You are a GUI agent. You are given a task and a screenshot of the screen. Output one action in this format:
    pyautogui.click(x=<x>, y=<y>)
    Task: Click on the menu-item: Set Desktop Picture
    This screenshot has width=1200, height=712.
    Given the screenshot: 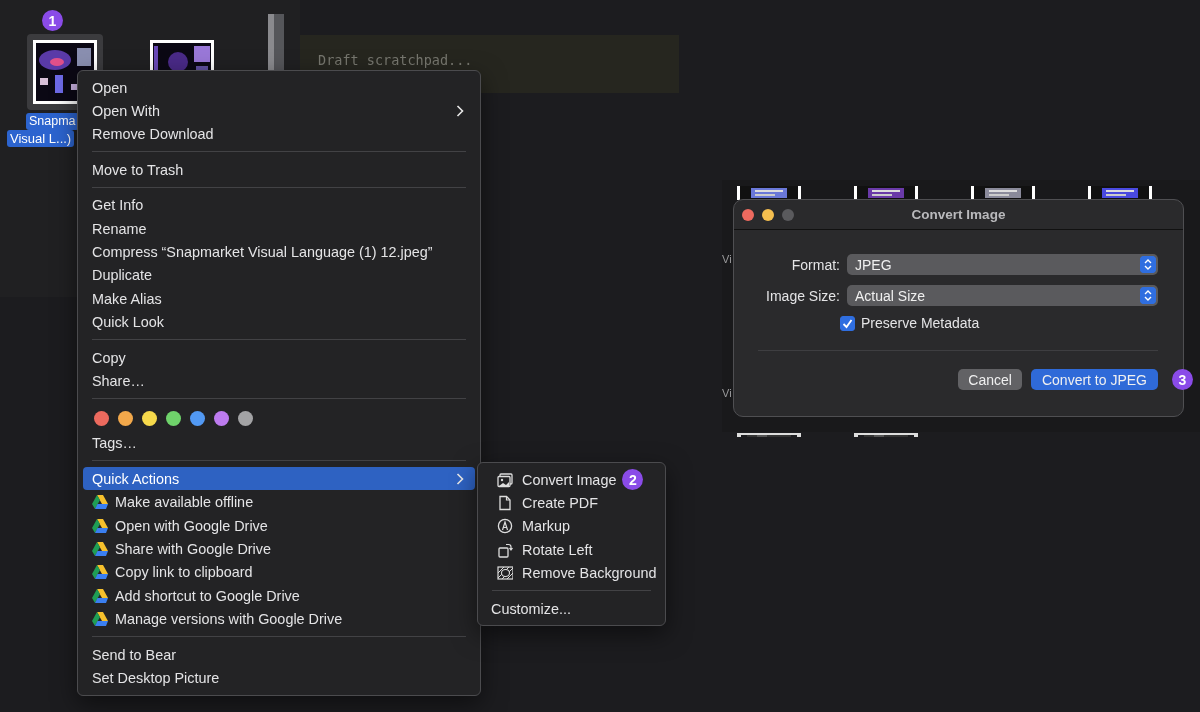 What is the action you would take?
    pyautogui.click(x=279, y=678)
    